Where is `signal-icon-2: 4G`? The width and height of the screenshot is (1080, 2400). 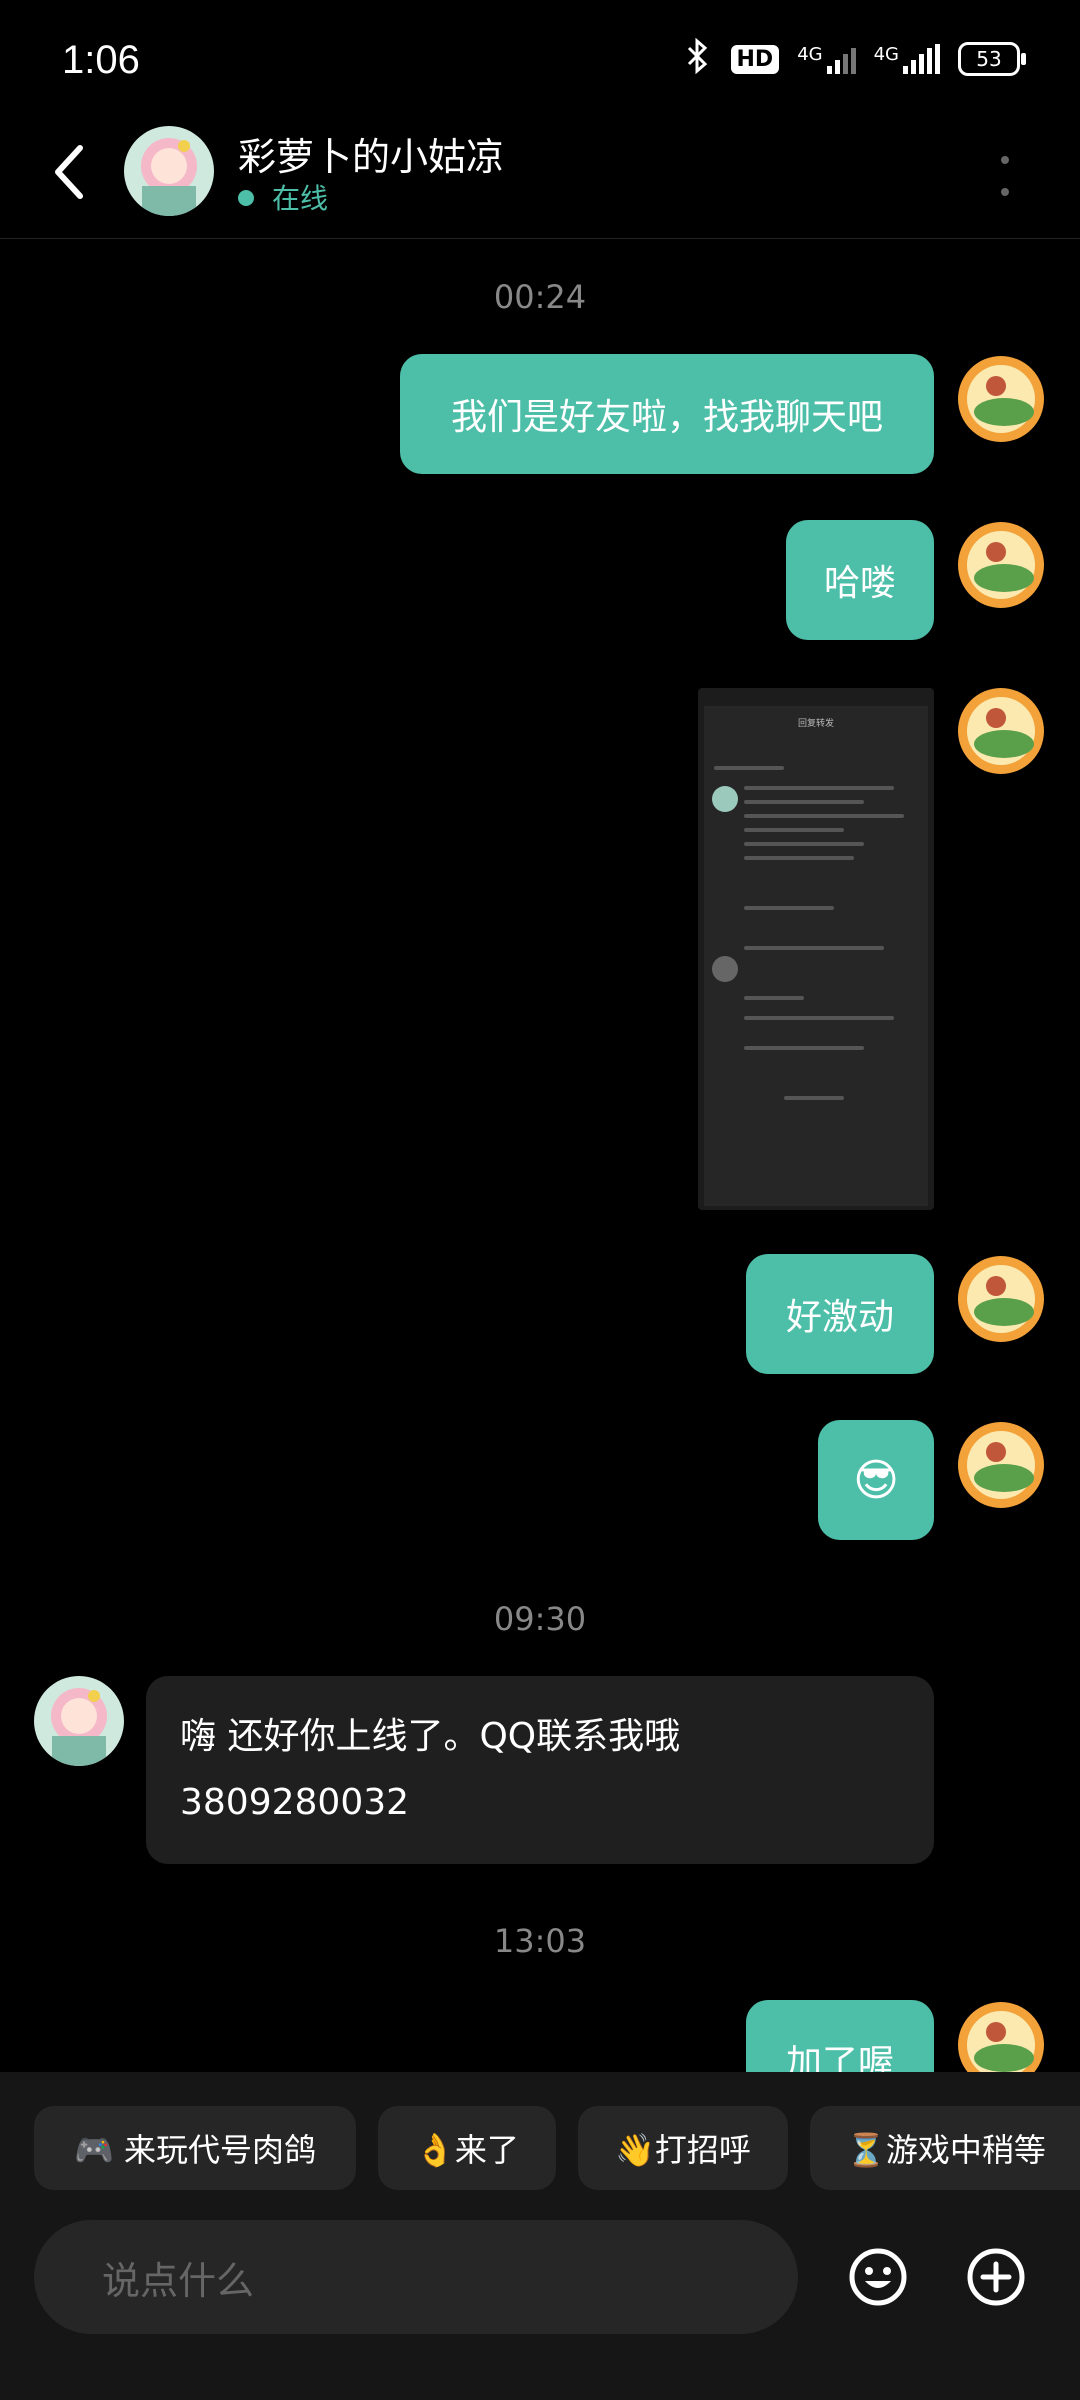
signal-icon-2: 4G is located at coordinates (907, 59).